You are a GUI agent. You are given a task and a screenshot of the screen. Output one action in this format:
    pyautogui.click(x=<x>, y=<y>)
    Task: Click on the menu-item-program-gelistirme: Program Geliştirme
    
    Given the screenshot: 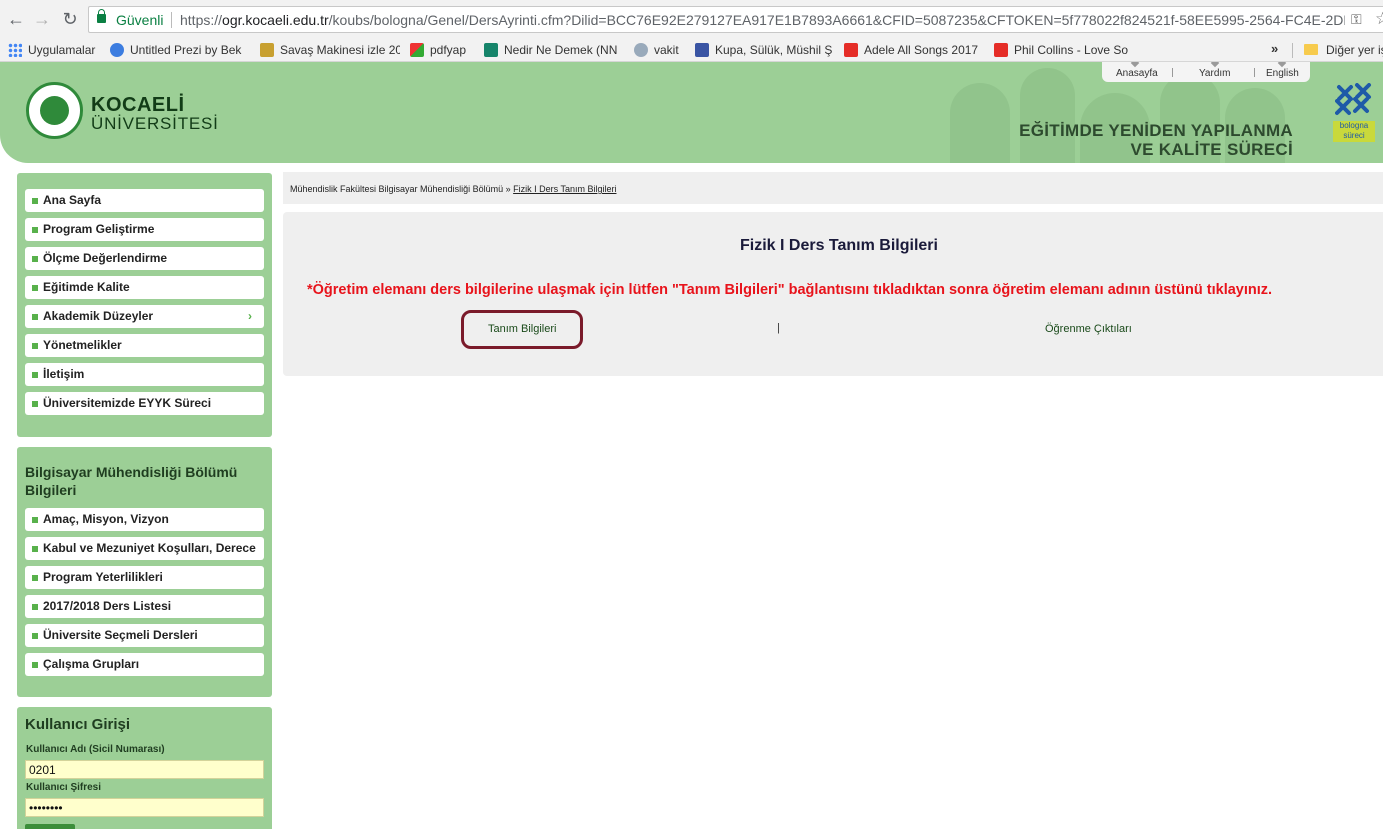 What is the action you would take?
    pyautogui.click(x=144, y=229)
    